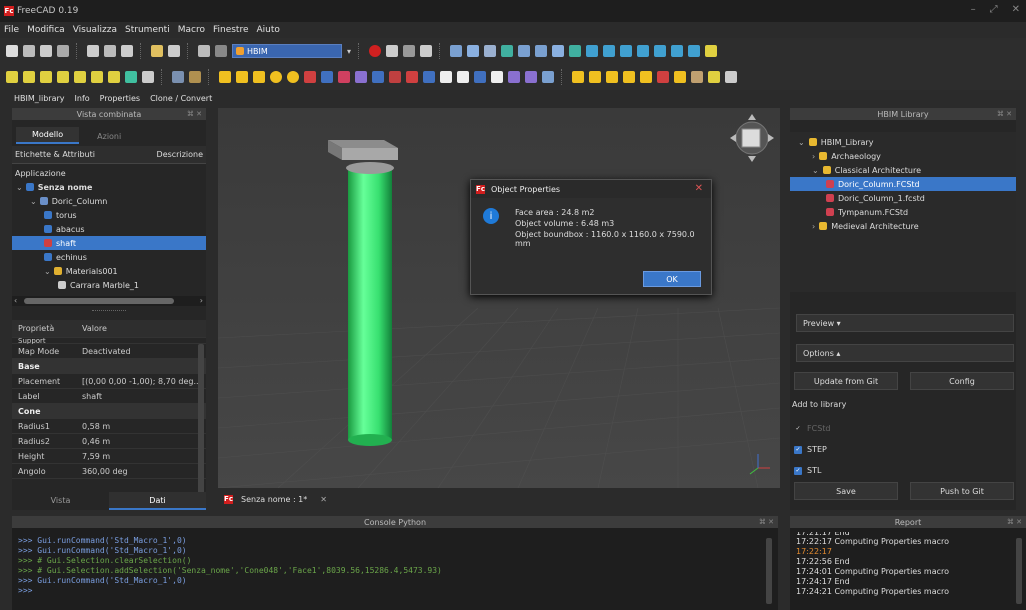  Describe the element at coordinates (180, 154) in the screenshot. I see `tree-header-description: Descrizione` at that location.